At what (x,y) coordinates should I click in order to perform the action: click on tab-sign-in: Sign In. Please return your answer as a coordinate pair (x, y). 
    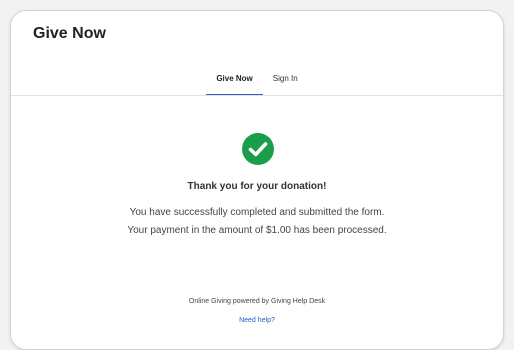
    Looking at the image, I should click on (285, 82).